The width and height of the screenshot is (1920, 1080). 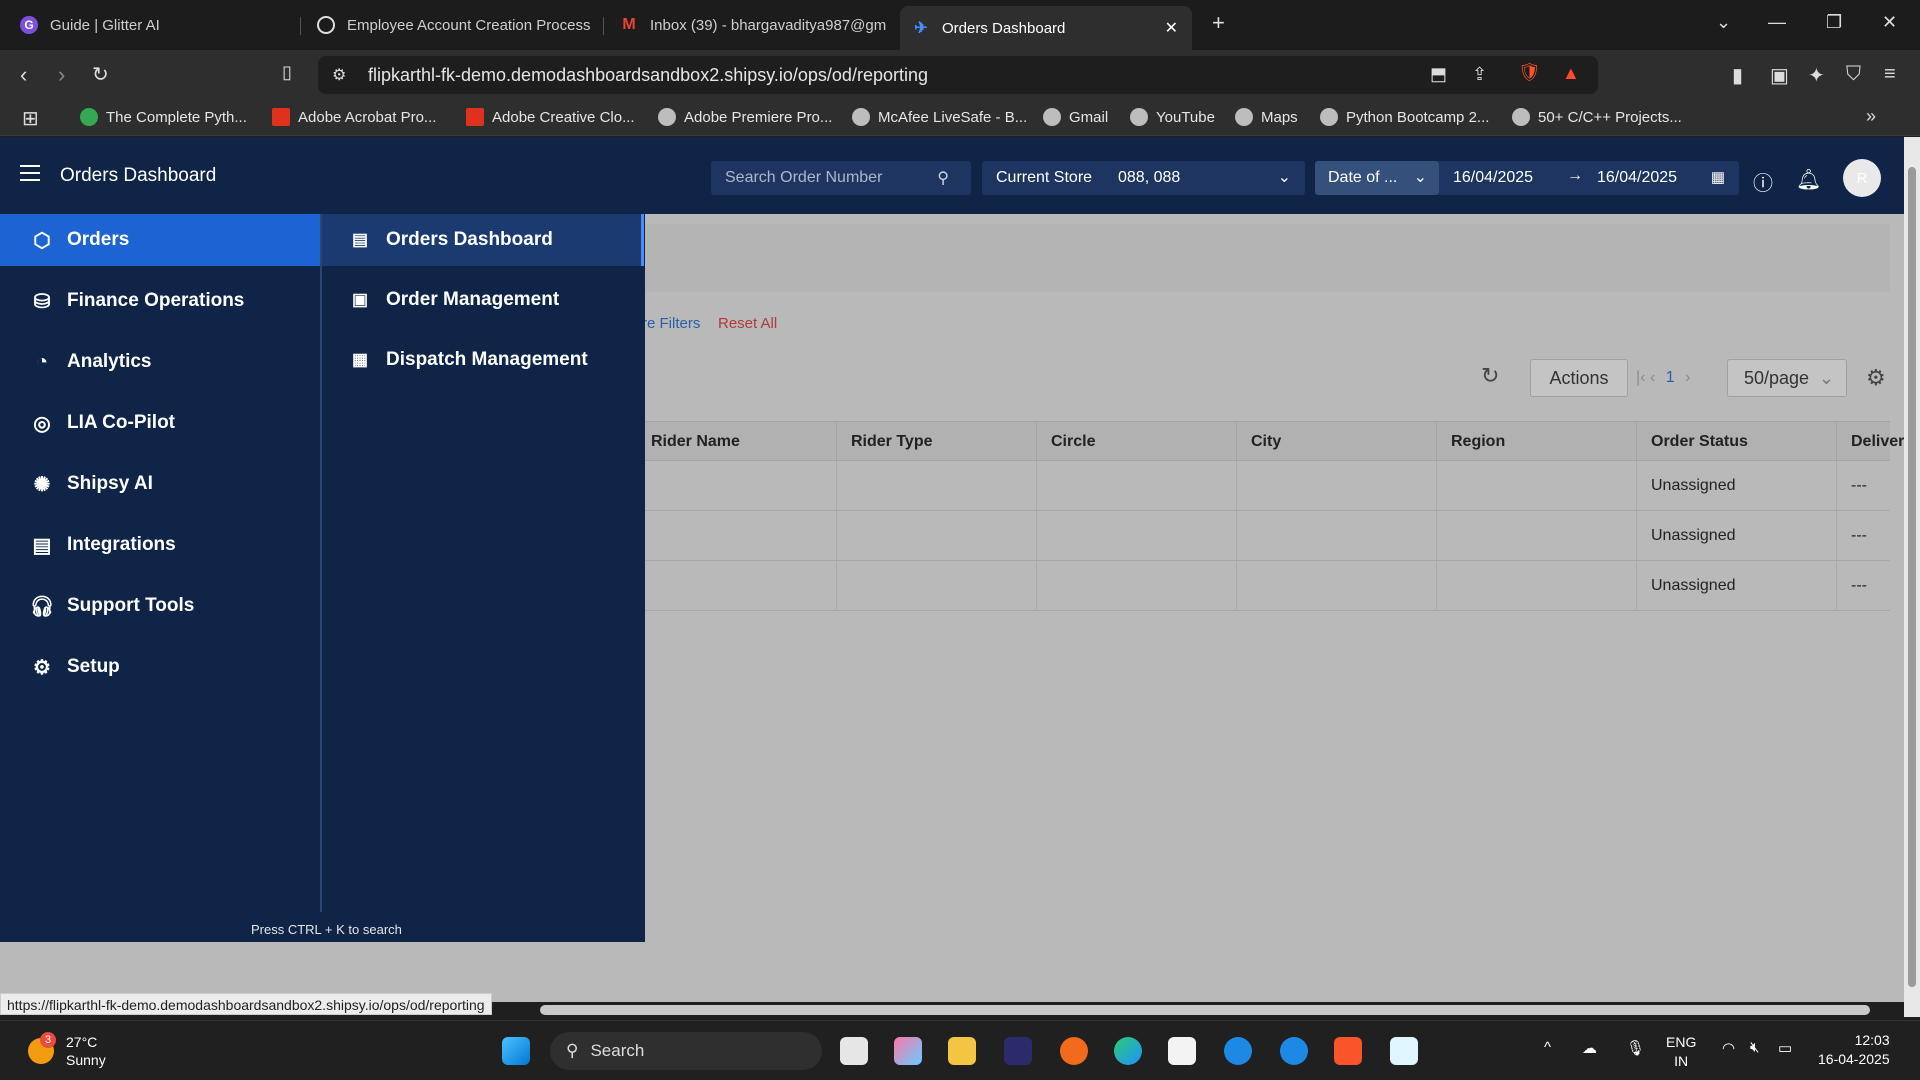 What do you see at coordinates (1149, 177) in the screenshot?
I see `store-value: 088, 088` at bounding box center [1149, 177].